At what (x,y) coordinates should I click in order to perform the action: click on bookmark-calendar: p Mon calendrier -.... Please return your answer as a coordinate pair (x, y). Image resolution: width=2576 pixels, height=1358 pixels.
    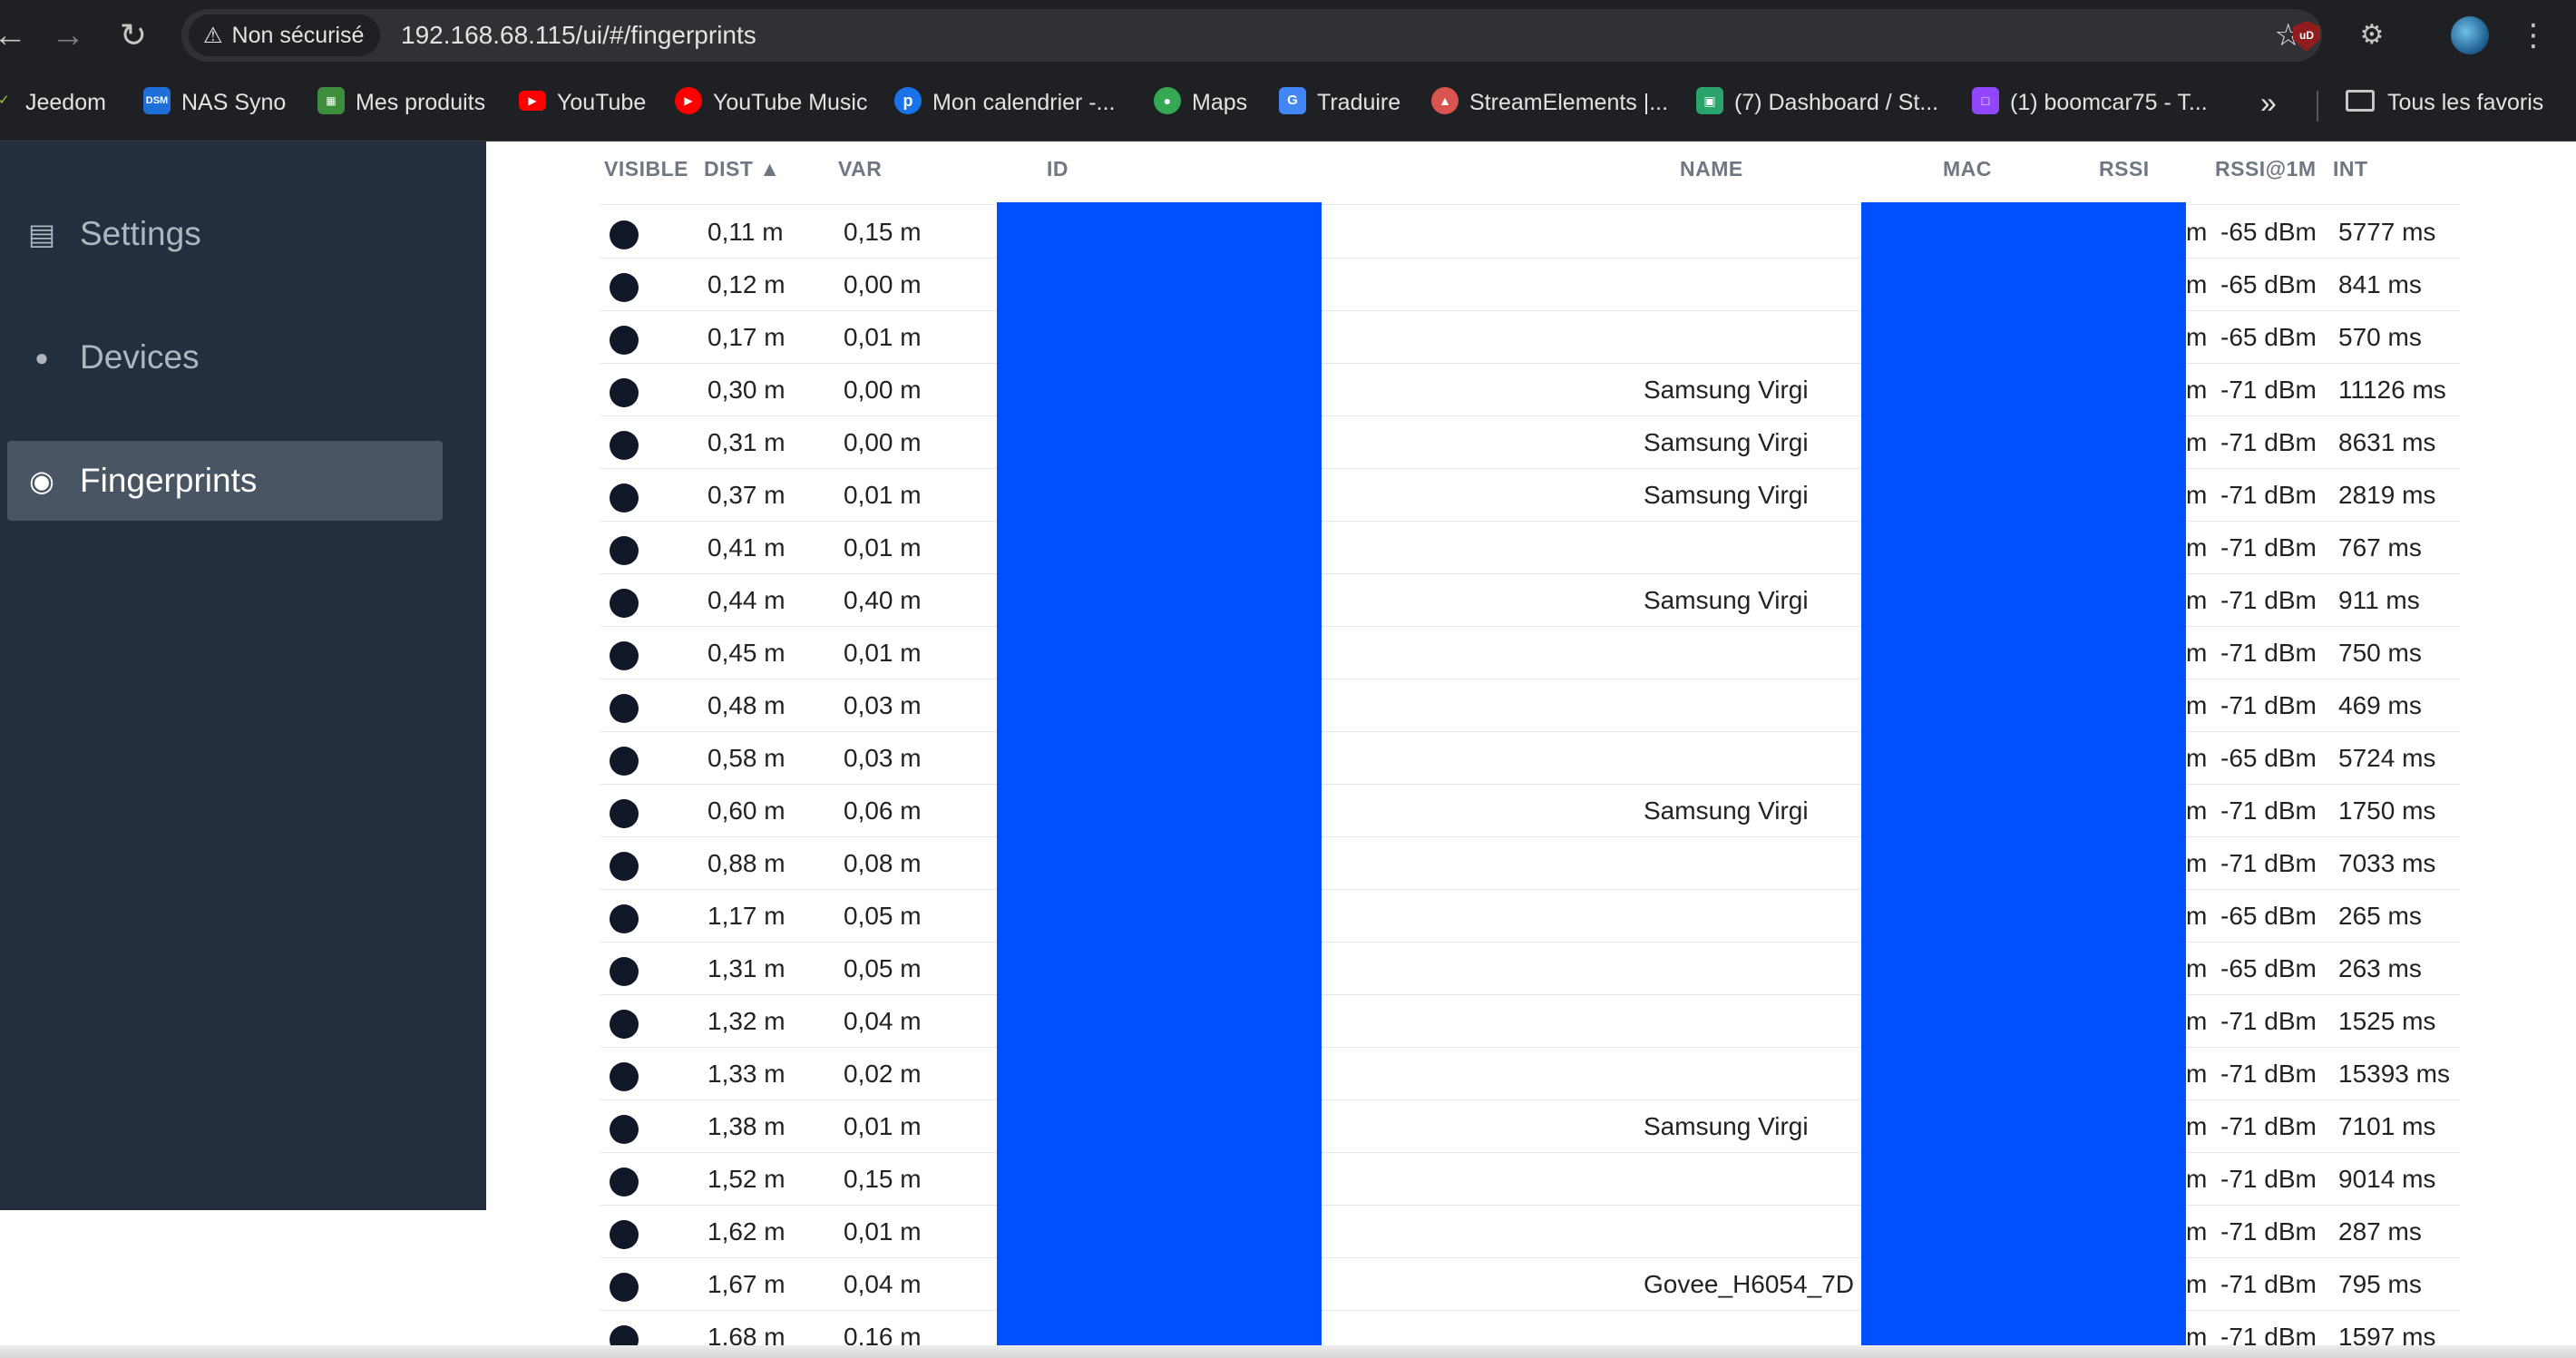
    Looking at the image, I should click on (1004, 106).